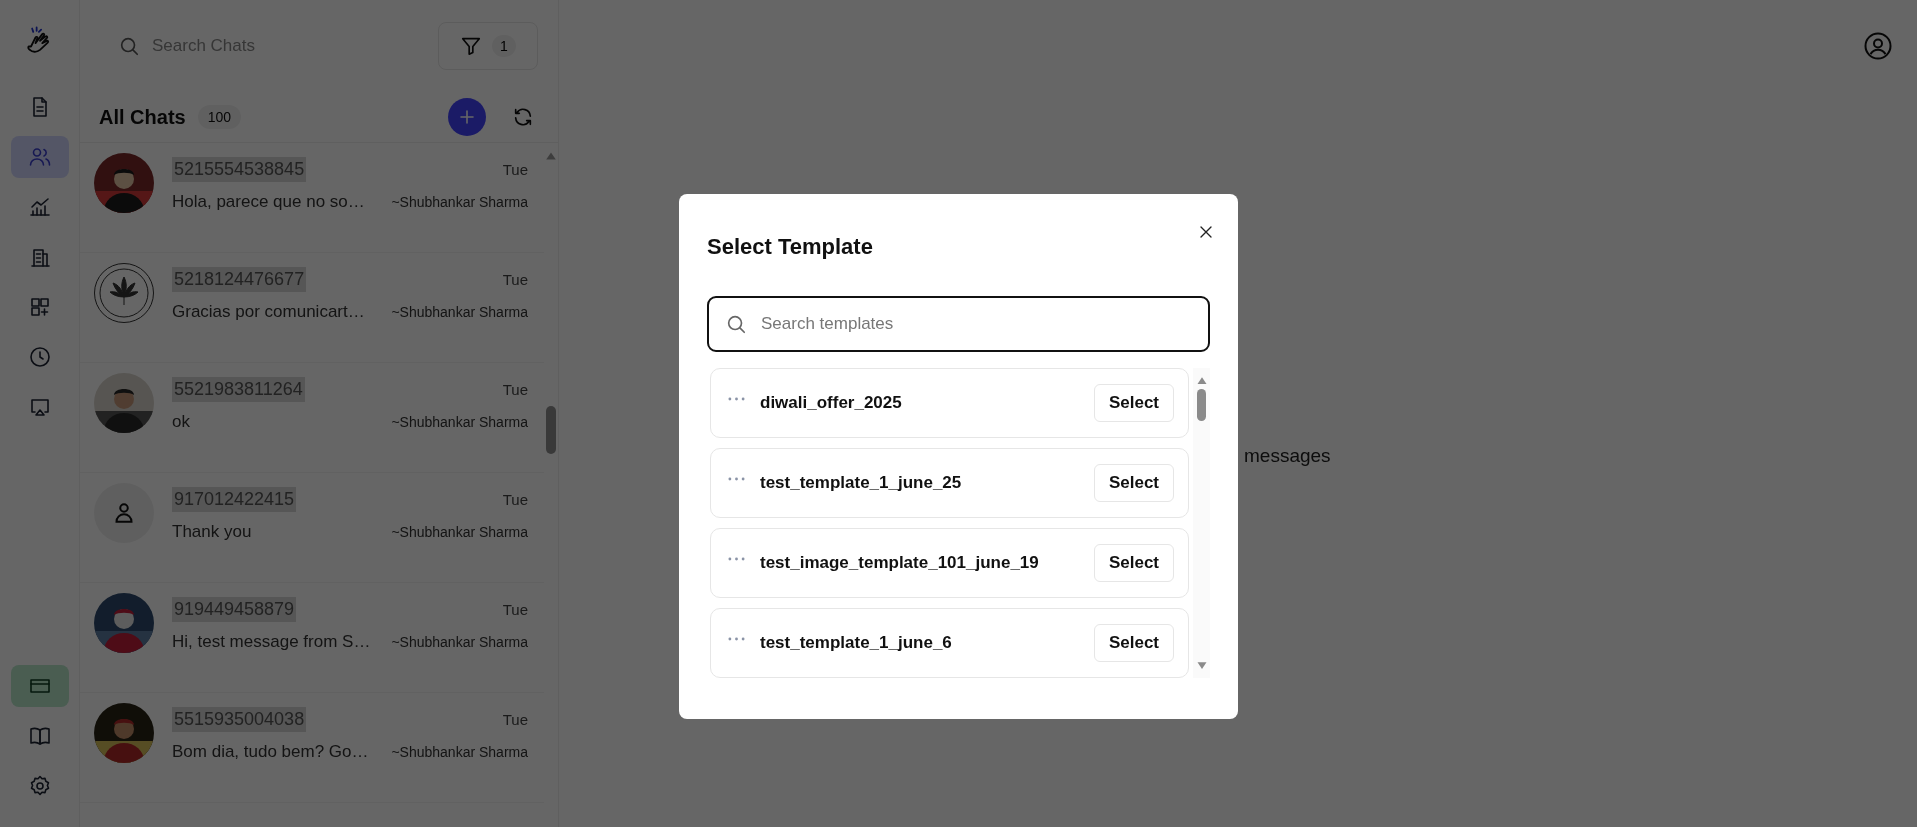 The image size is (1917, 827). I want to click on filter-icon, so click(471, 46).